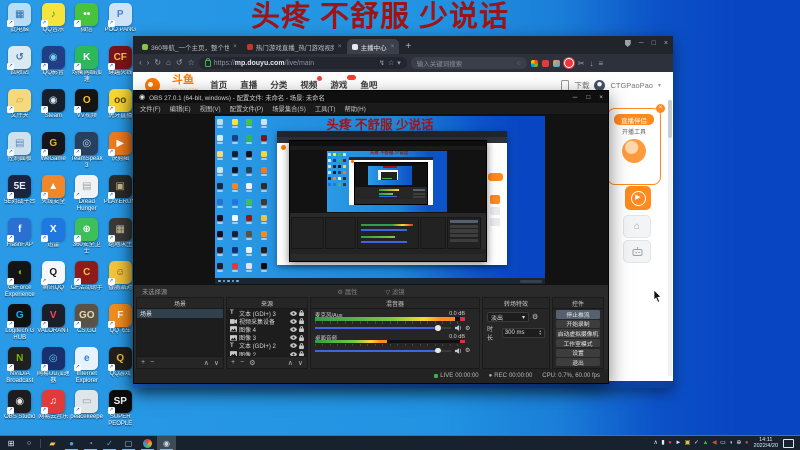 The height and width of the screenshot is (450, 800). What do you see at coordinates (656, 443) in the screenshot?
I see `tray-icon: ∧` at bounding box center [656, 443].